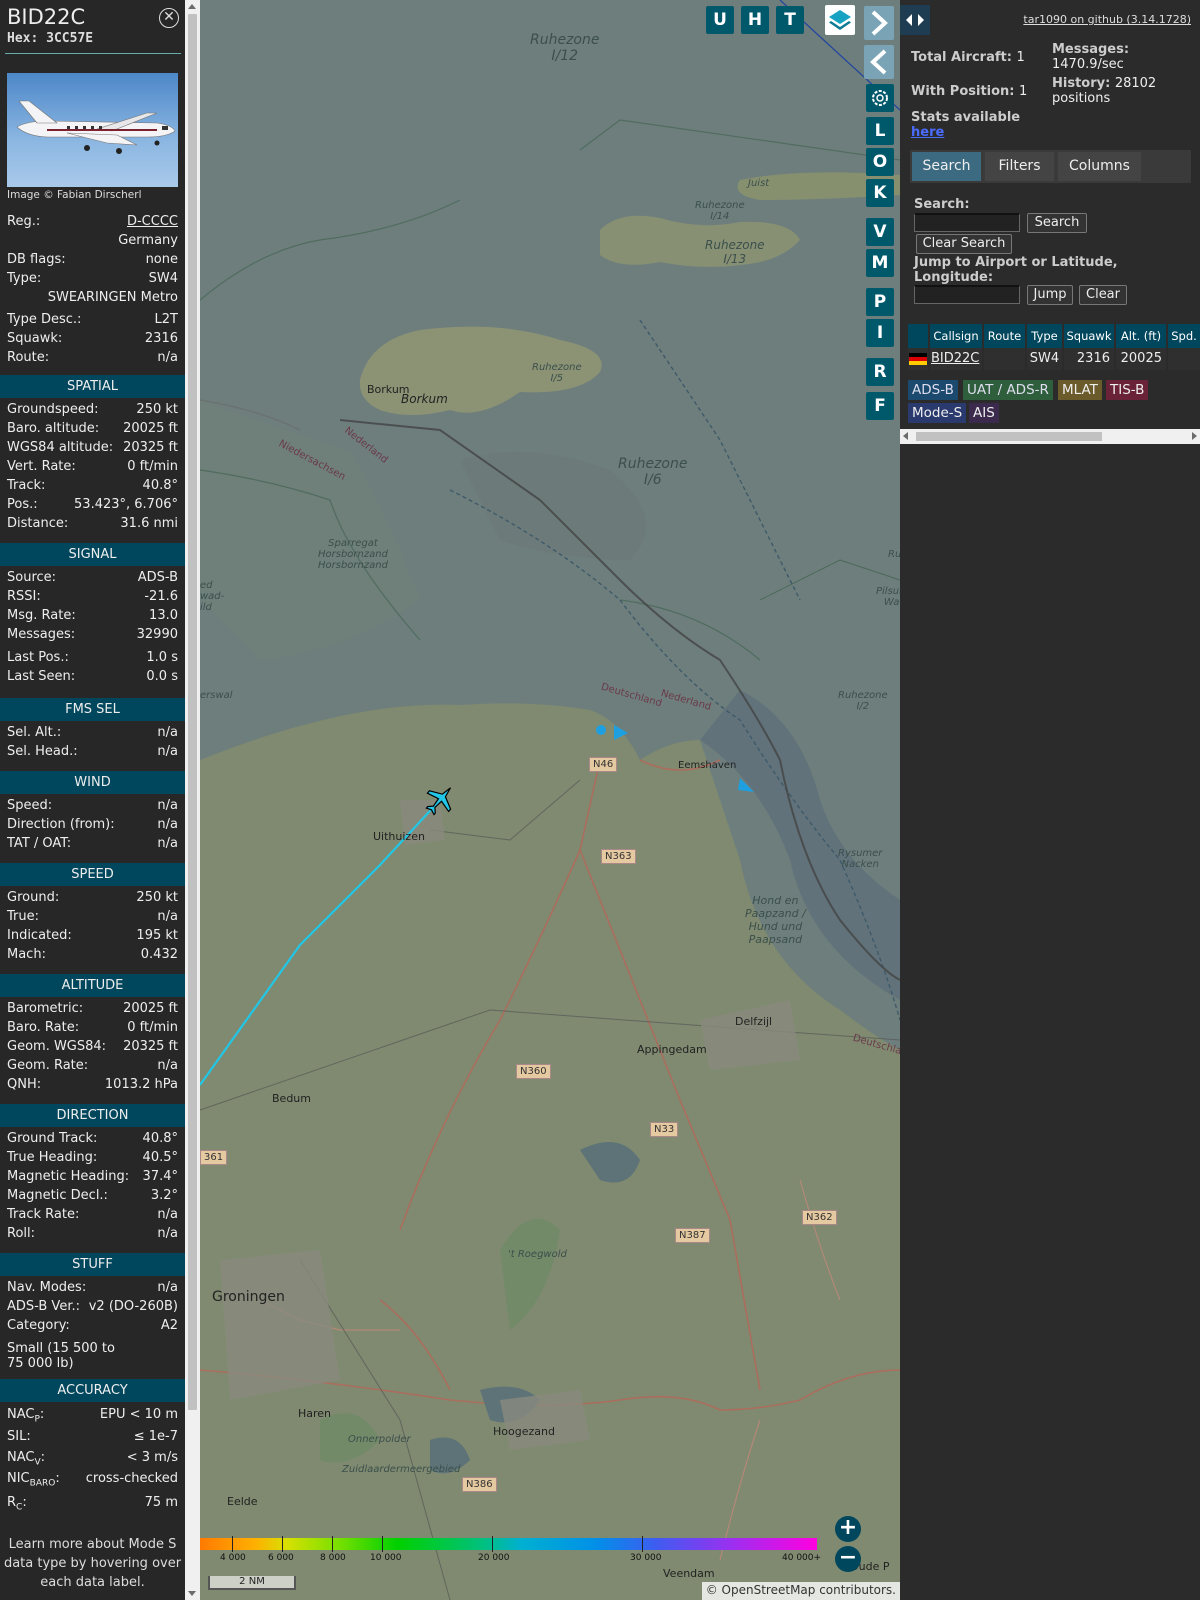  I want to click on scroll-left-arrow-icon, so click(905, 436).